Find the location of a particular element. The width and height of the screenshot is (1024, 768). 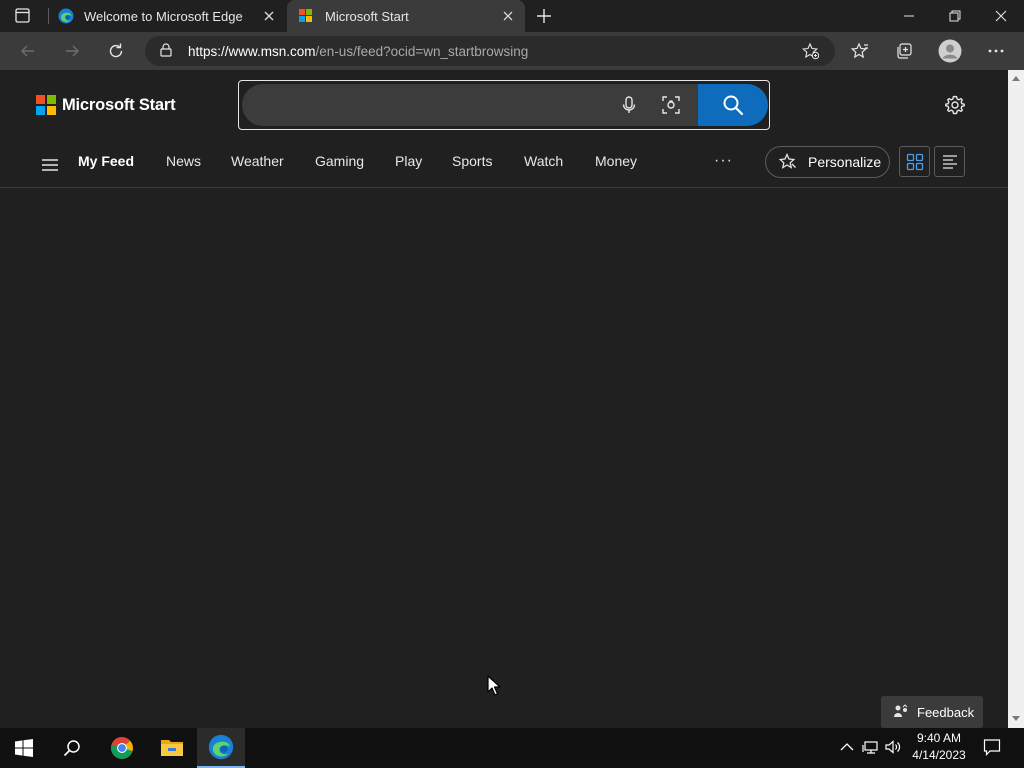

taskbar-file-explorer is located at coordinates (172, 748).